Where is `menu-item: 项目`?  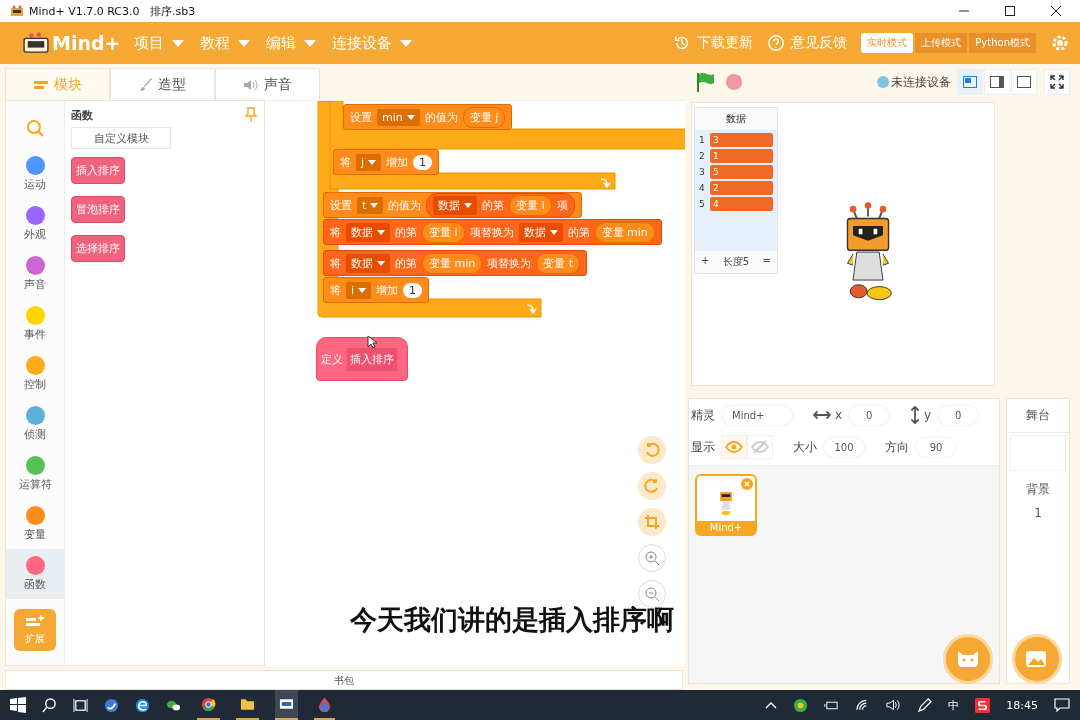 menu-item: 项目 is located at coordinates (159, 43).